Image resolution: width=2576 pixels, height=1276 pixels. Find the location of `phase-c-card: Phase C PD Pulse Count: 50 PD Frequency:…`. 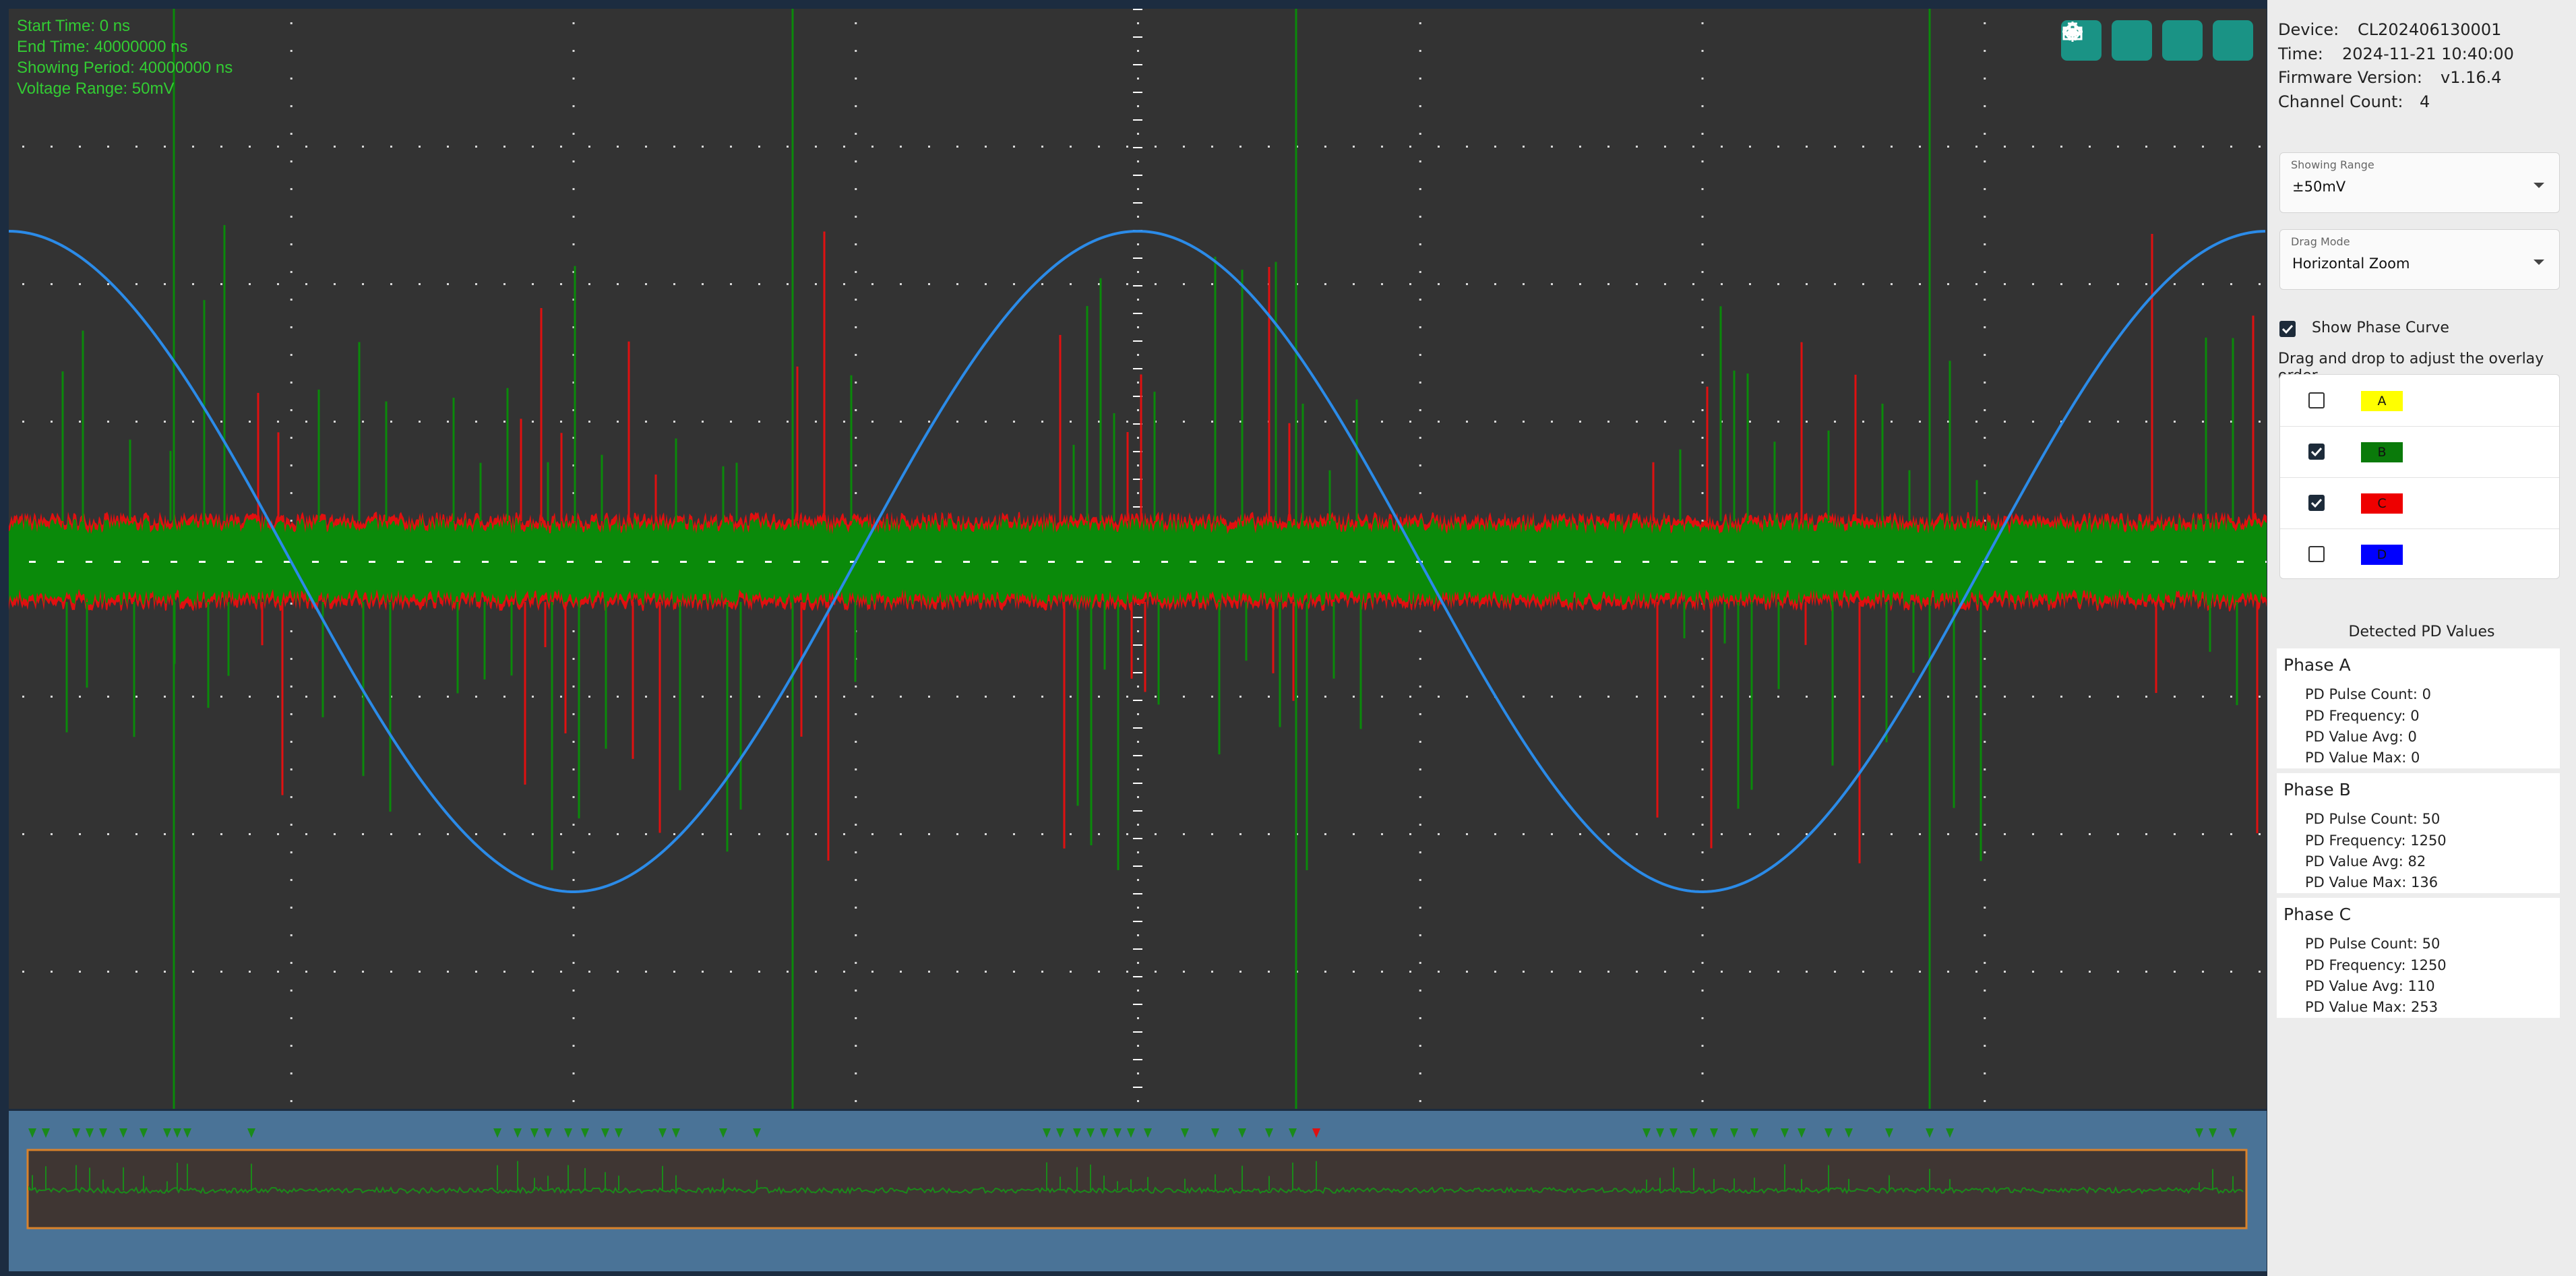

phase-c-card: Phase C PD Pulse Count: 50 PD Frequency:… is located at coordinates (2419, 958).